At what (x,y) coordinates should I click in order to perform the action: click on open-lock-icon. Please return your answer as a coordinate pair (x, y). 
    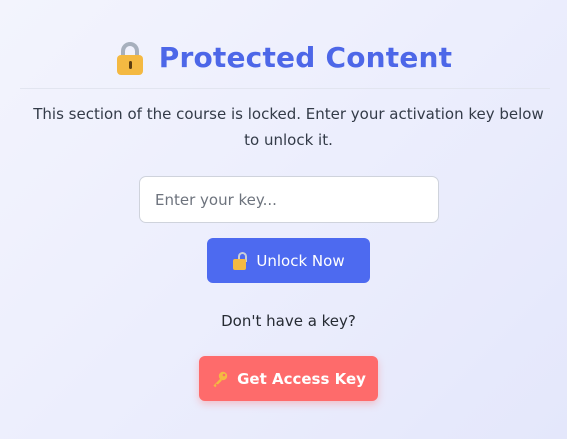
    Looking at the image, I should click on (240, 260).